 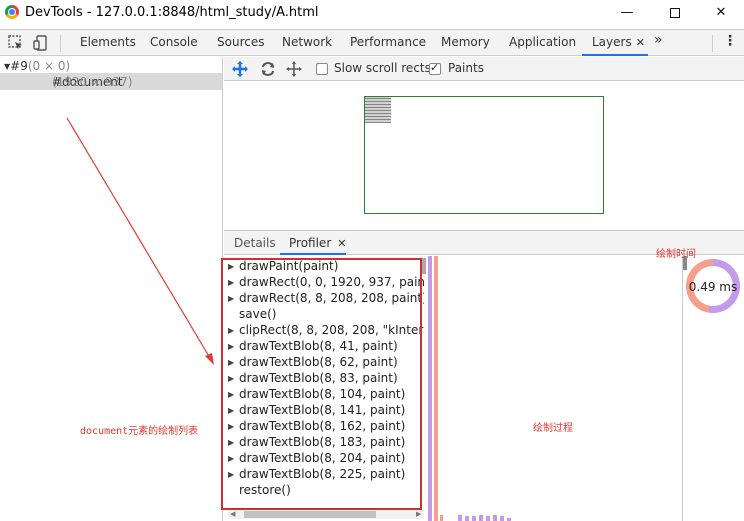 What do you see at coordinates (435, 68) in the screenshot?
I see `paints-checkbox` at bounding box center [435, 68].